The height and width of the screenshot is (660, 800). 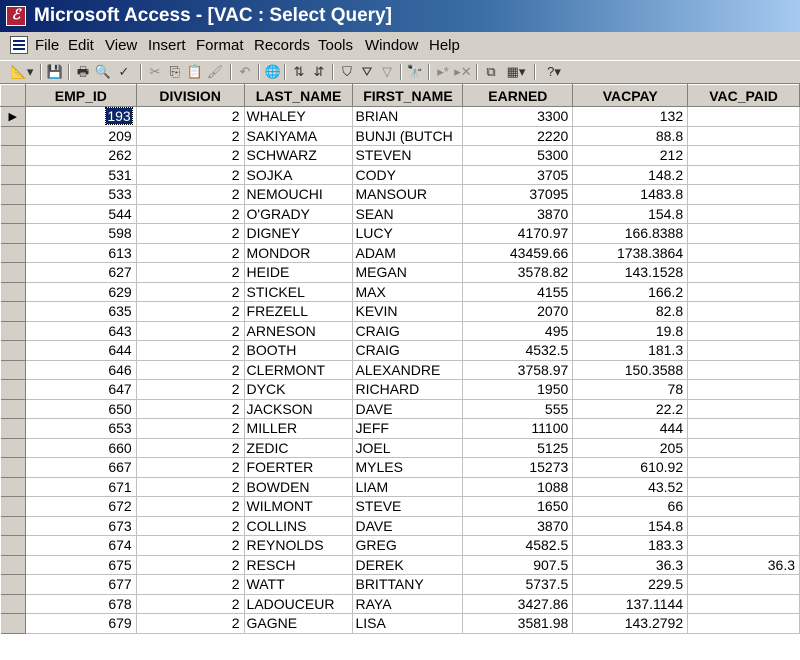 I want to click on cell-last-name: SAKIYAMA, so click(x=299, y=136).